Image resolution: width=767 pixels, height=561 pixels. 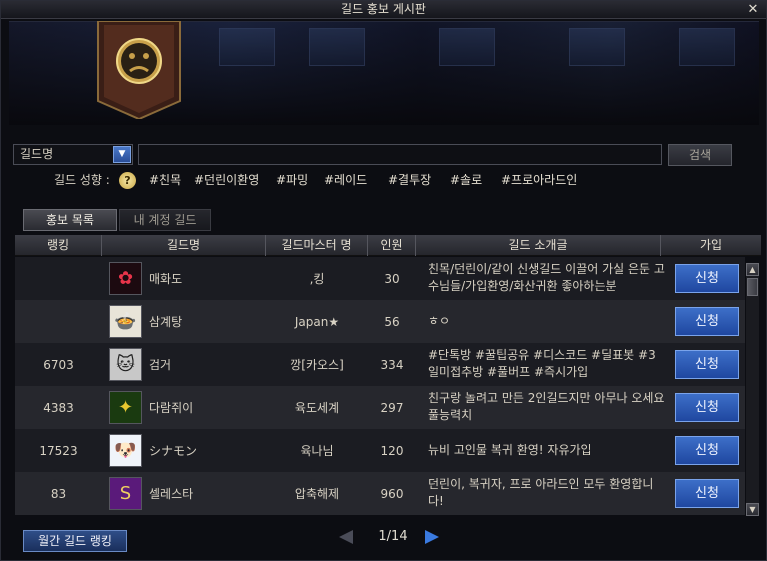 I want to click on column-header-rank: 랭킹, so click(x=58, y=245).